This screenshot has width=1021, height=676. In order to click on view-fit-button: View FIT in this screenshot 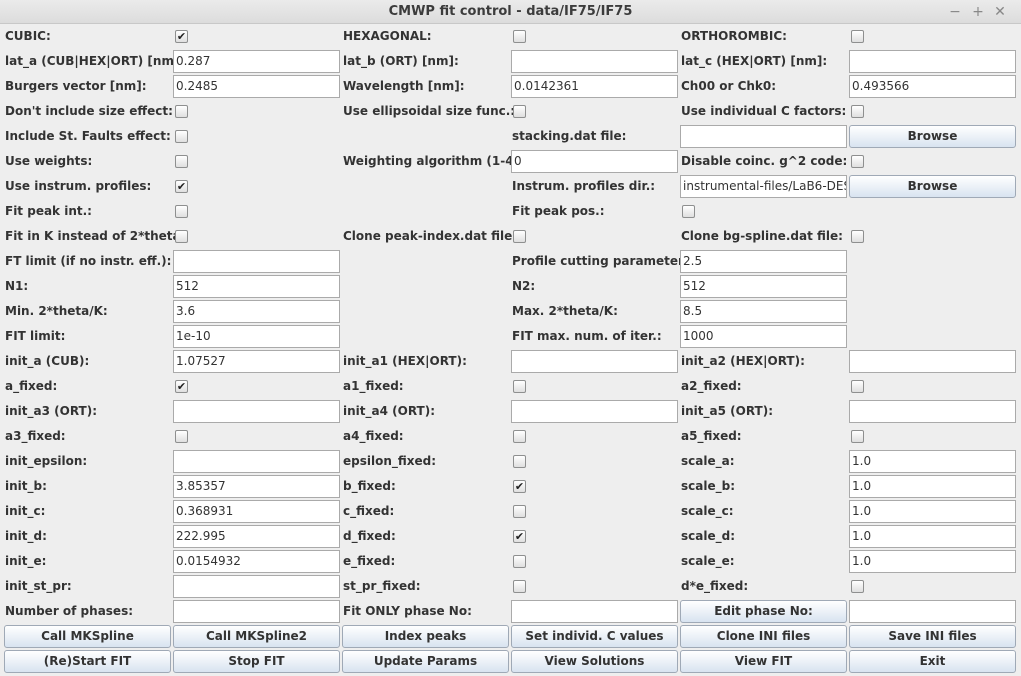, I will do `click(763, 661)`.